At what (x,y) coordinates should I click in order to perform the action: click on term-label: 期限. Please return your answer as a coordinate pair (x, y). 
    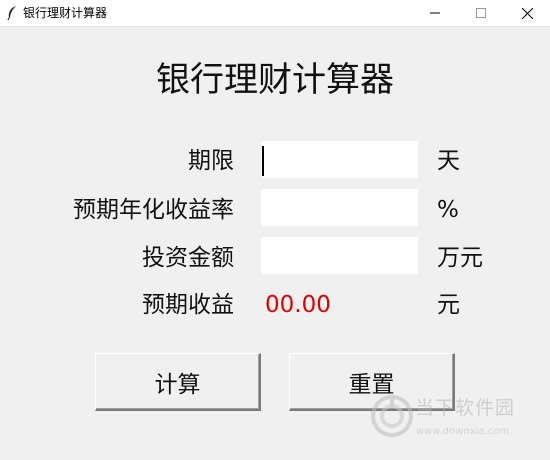
    Looking at the image, I should click on (211, 161).